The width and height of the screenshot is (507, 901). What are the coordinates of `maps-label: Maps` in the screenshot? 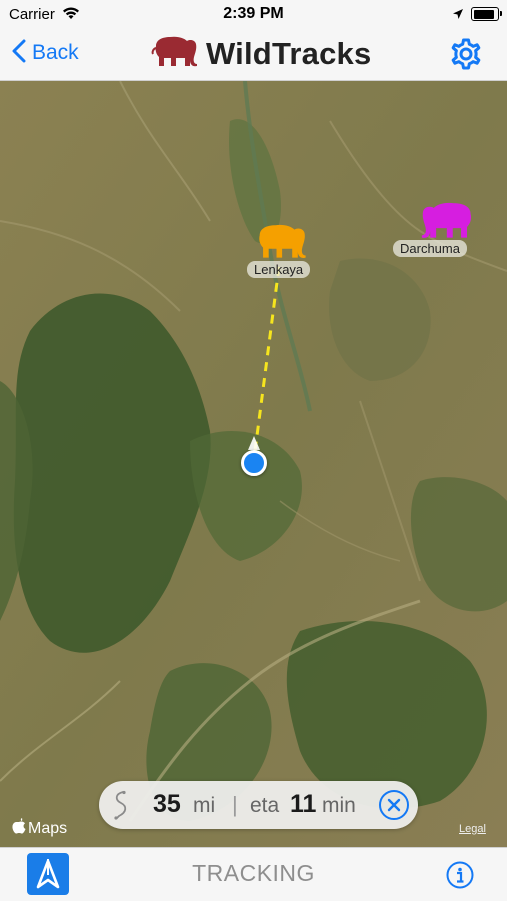 It's located at (48, 828).